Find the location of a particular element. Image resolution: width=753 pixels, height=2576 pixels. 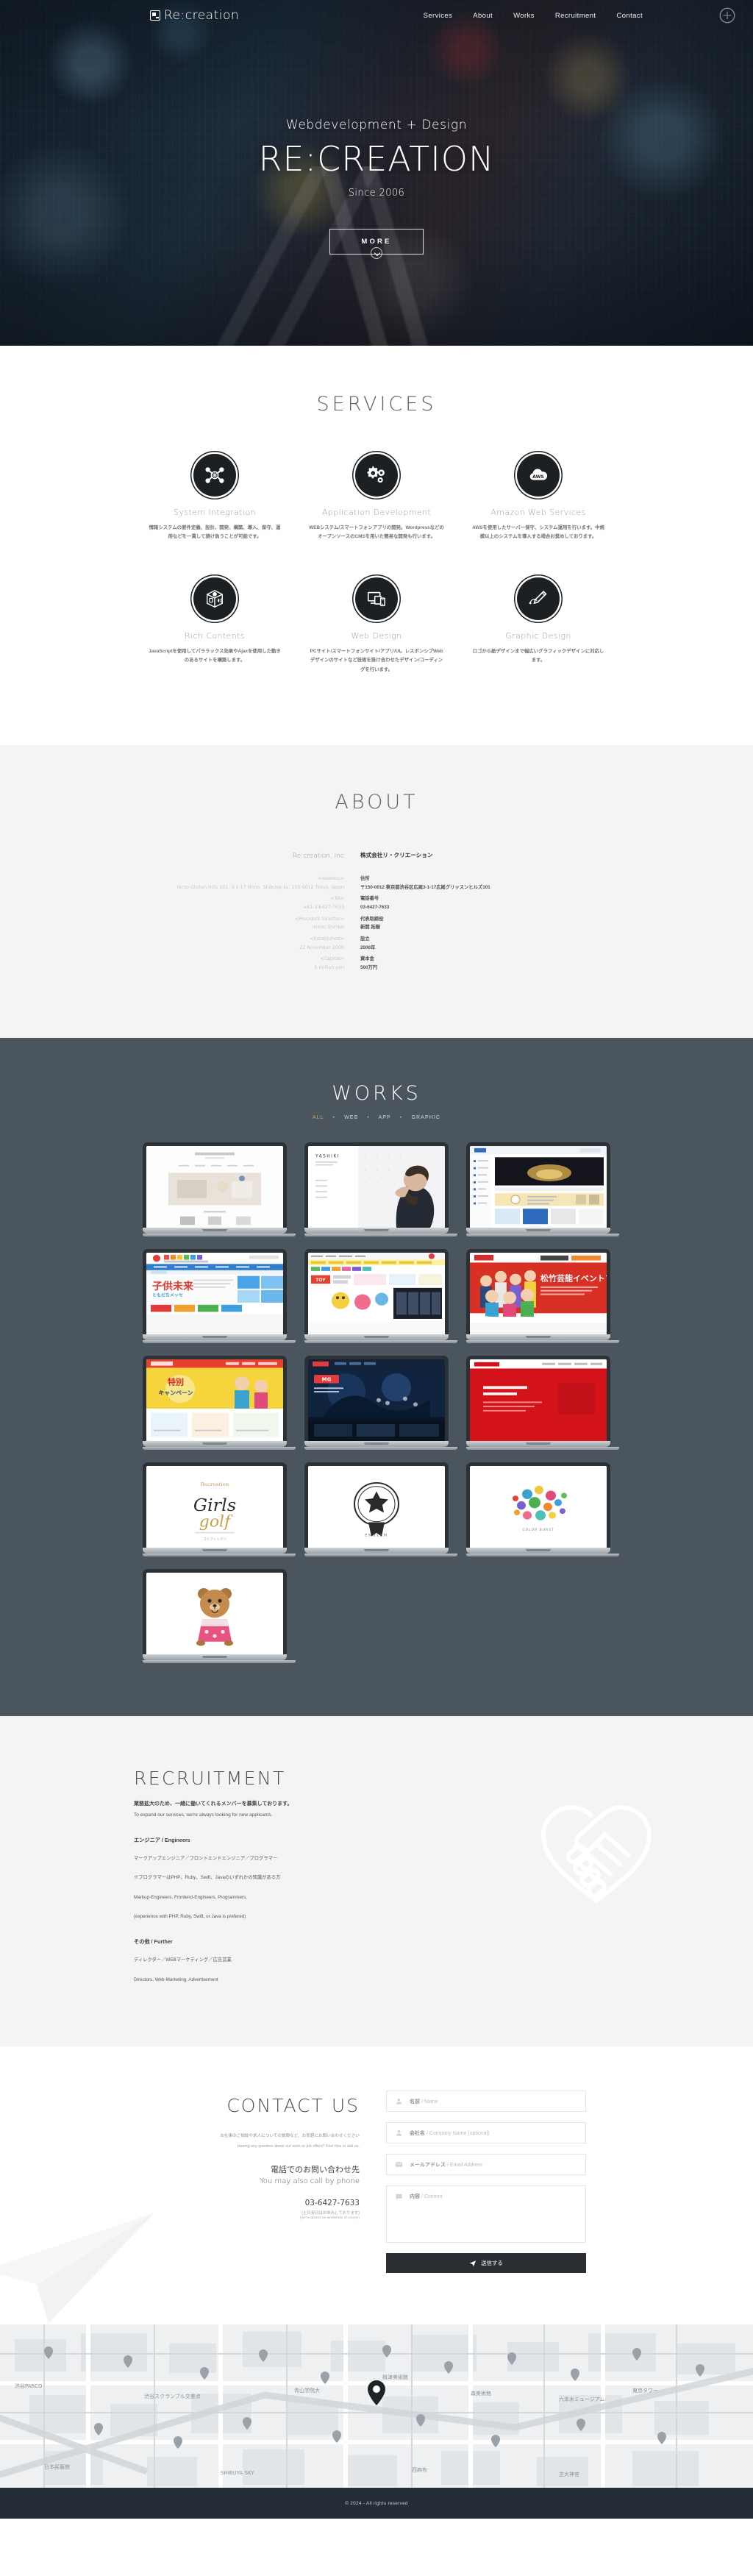

copyright-text: © 2024 - All rights reserved is located at coordinates (376, 2503).